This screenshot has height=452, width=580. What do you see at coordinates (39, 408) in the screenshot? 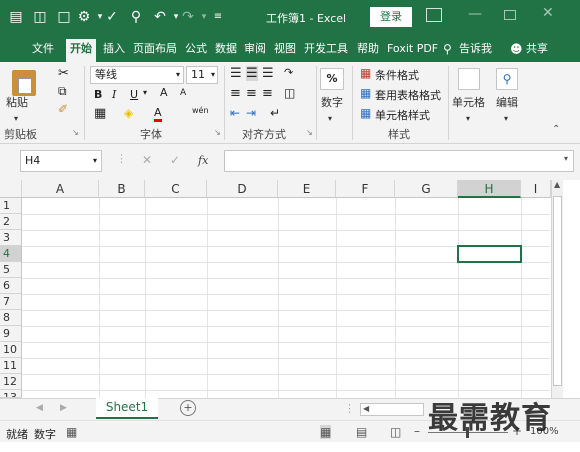
I see `prev-sheet-icon: ◀` at bounding box center [39, 408].